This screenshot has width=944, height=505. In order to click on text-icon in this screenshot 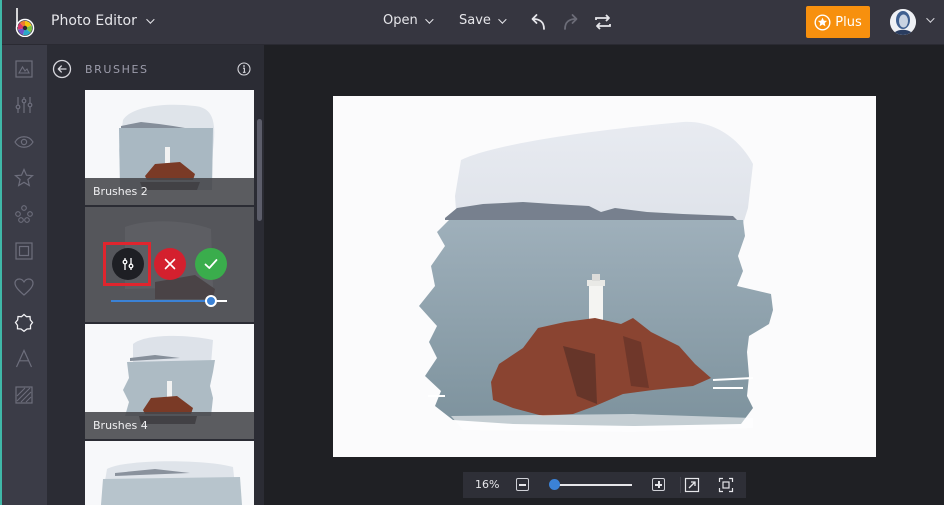, I will do `click(24, 359)`.